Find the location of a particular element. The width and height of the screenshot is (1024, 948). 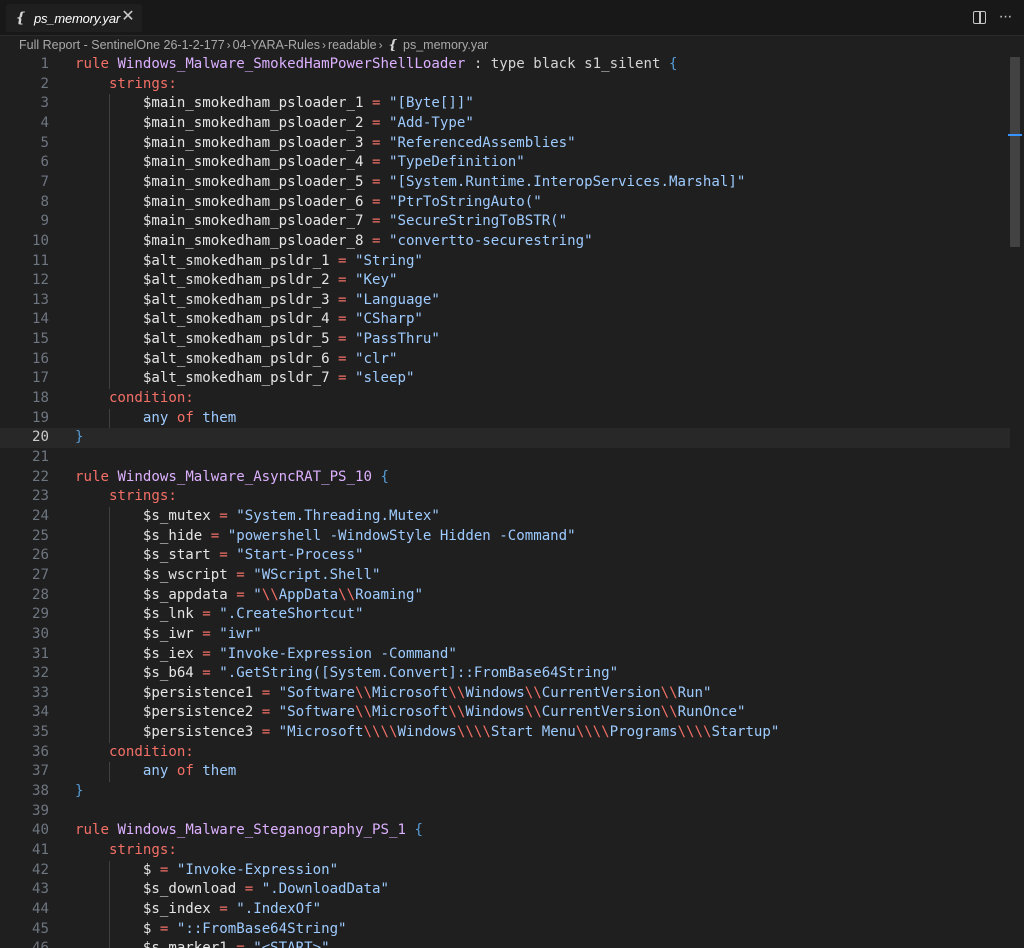

code-line: 42 $ = "Invoke-Expression" is located at coordinates (505, 871).